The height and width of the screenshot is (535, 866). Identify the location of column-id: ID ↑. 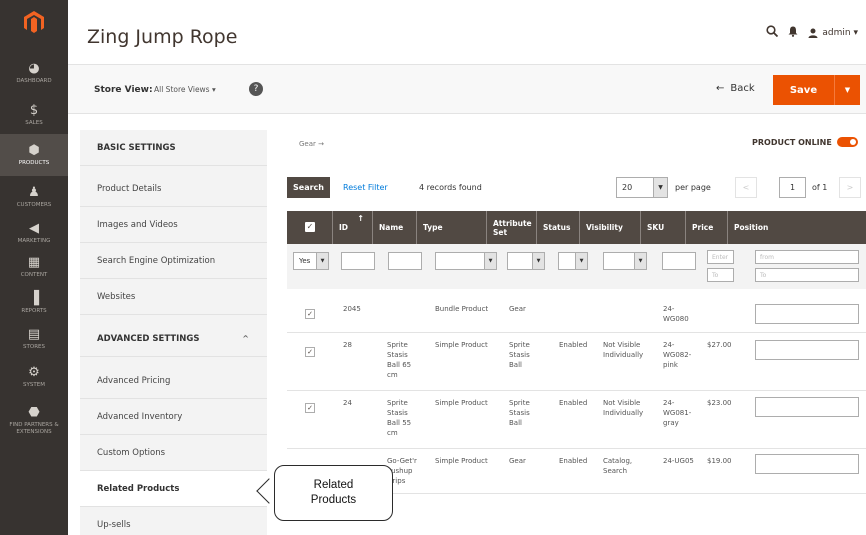
(353, 227).